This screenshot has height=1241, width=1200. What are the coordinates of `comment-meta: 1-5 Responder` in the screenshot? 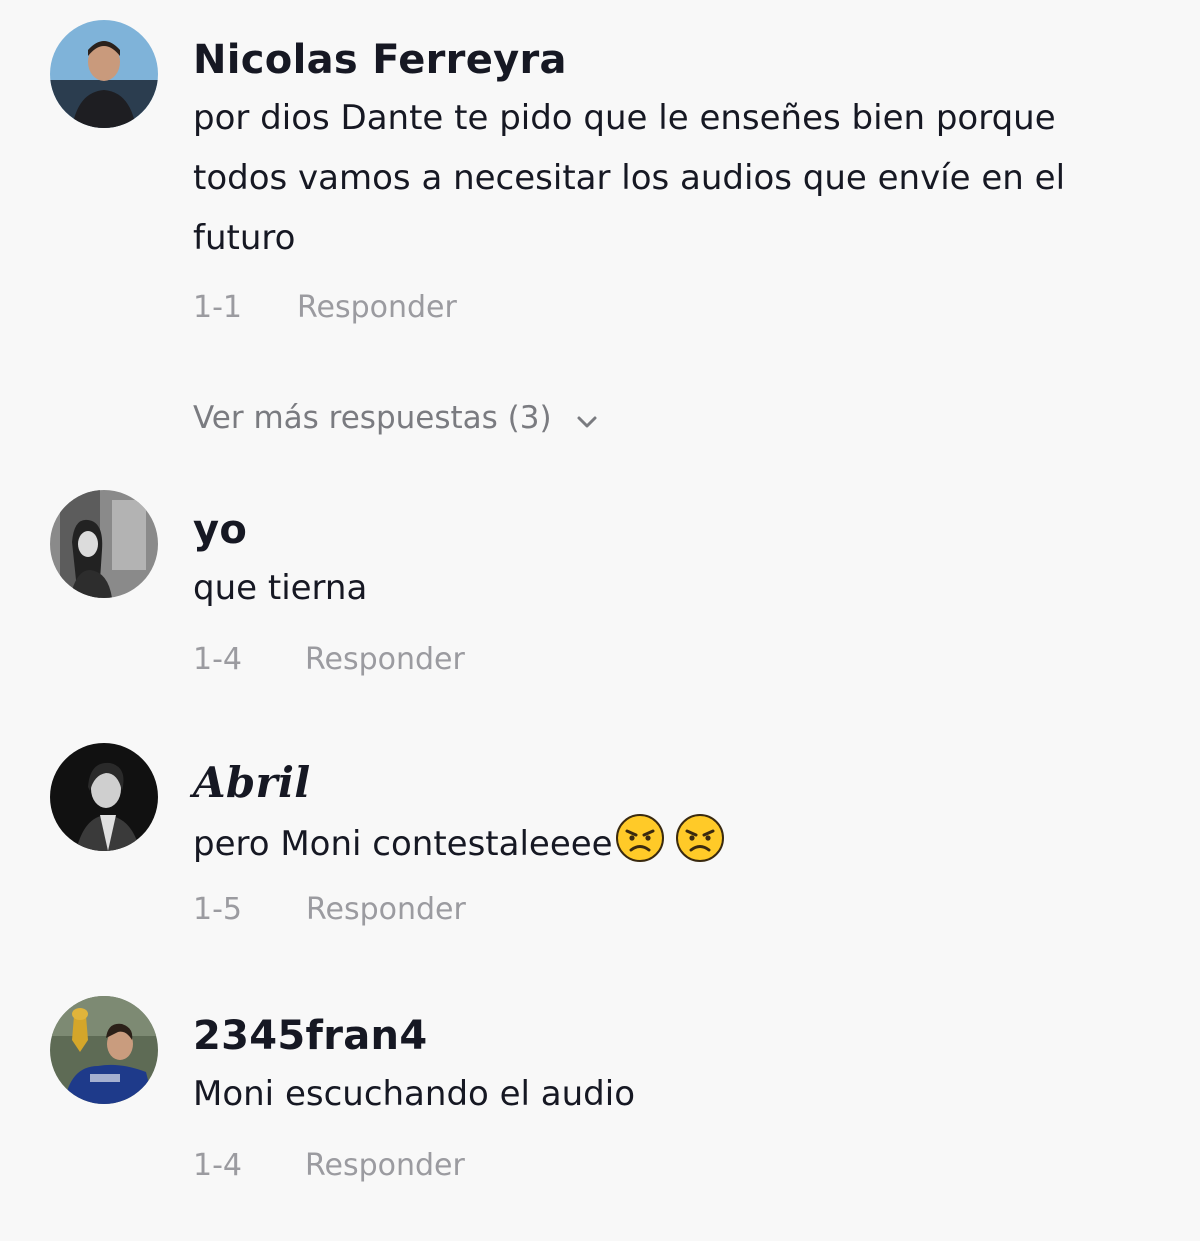 It's located at (688, 910).